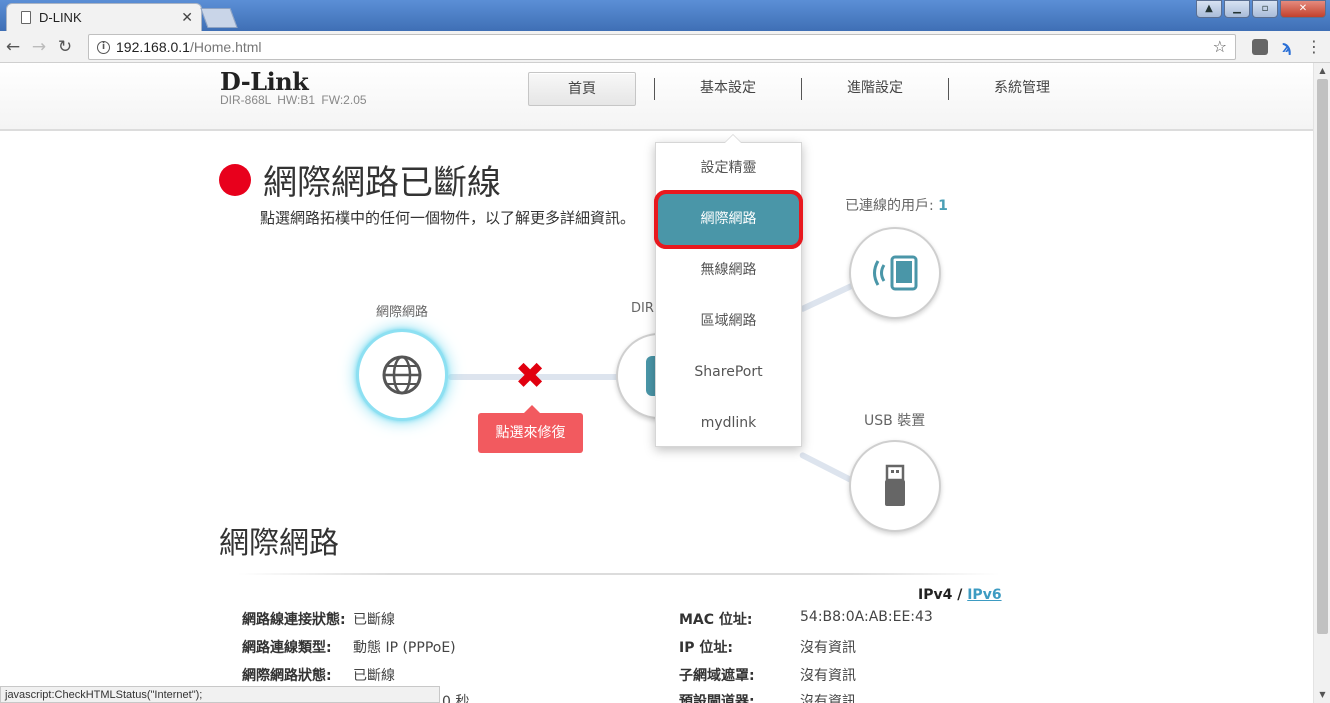  I want to click on back-icon: ←, so click(13, 47).